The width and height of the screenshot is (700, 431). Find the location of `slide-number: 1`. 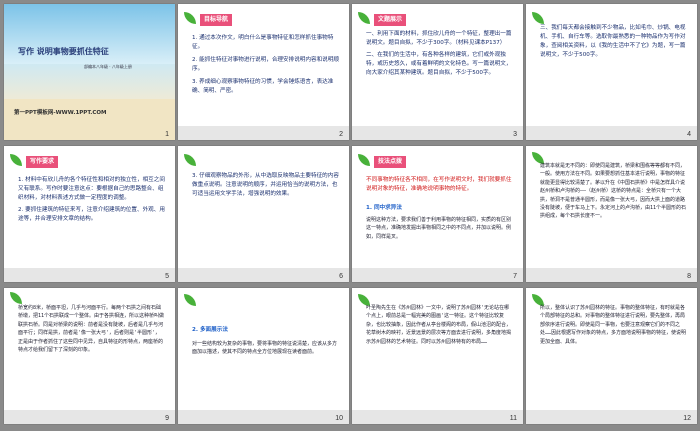

slide-number: 1 is located at coordinates (167, 134).